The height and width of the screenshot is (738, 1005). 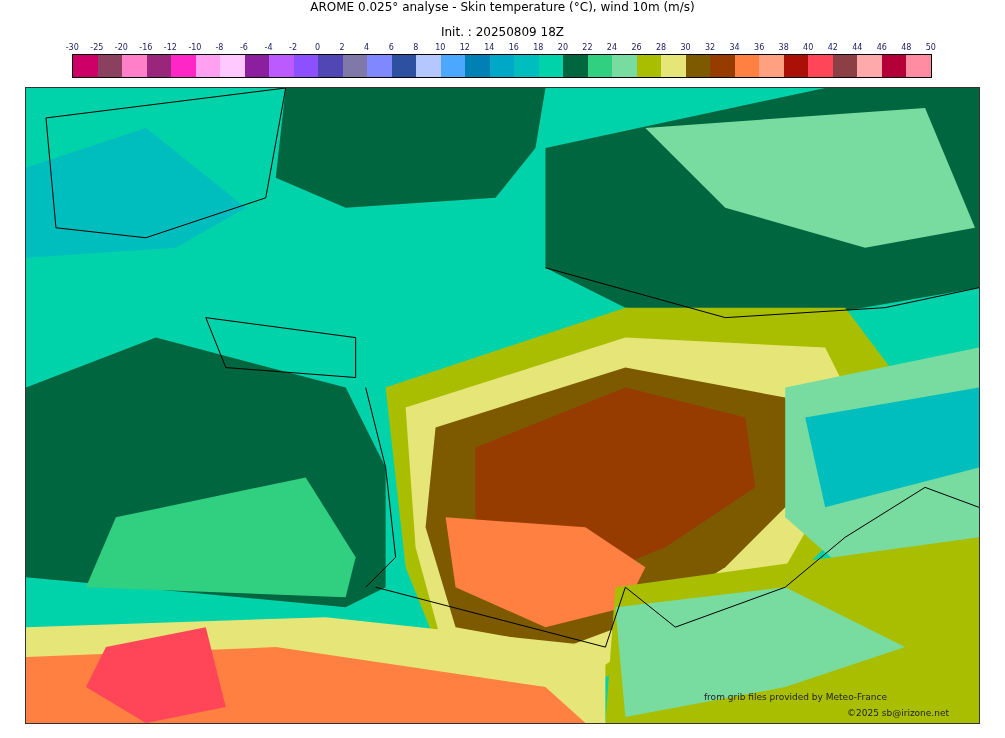 What do you see at coordinates (661, 47) in the screenshot?
I see `scale-tick-label: 28` at bounding box center [661, 47].